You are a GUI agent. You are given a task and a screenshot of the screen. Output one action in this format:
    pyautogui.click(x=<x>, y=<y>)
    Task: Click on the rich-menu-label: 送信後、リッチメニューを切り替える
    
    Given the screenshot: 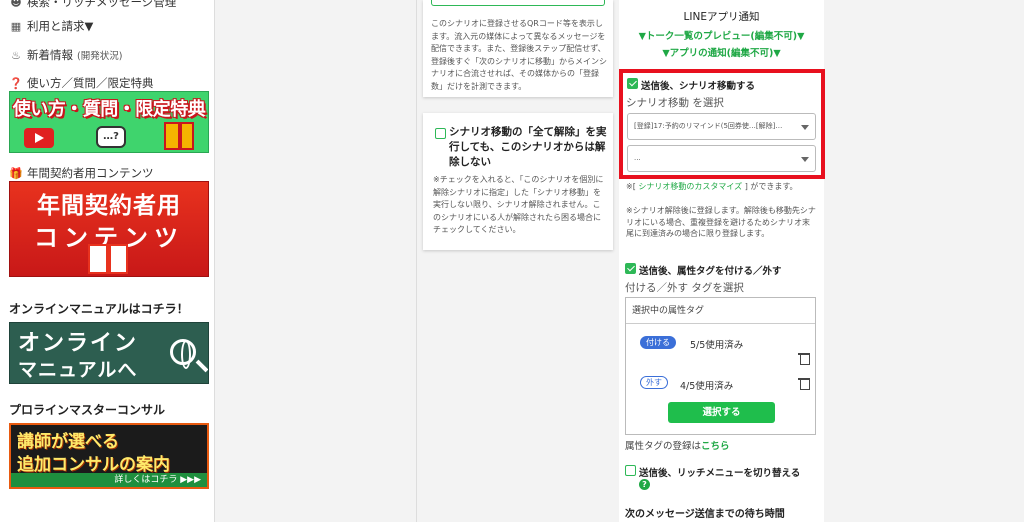 What is the action you would take?
    pyautogui.click(x=719, y=472)
    